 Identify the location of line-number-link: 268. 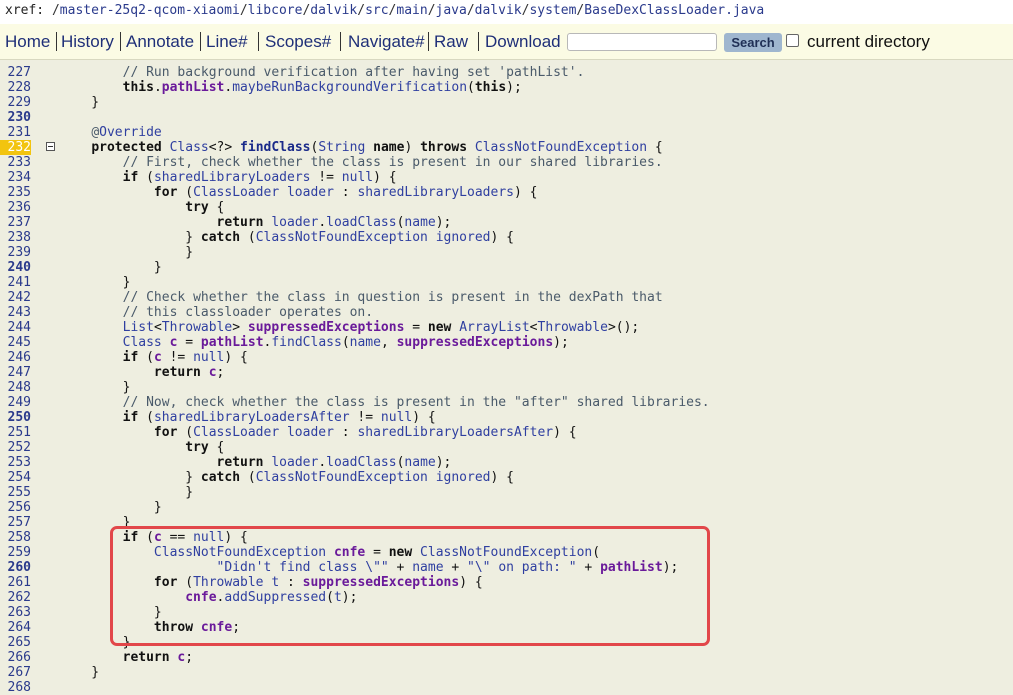
(15, 687).